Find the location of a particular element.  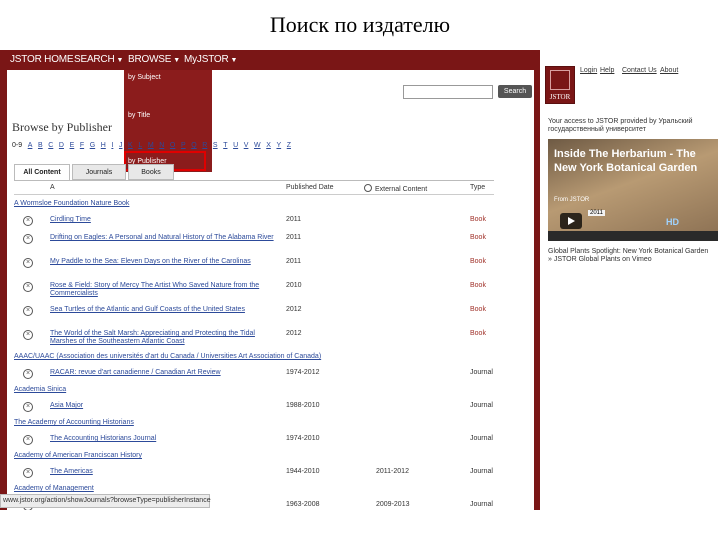

alpha-letter-a: A is located at coordinates (30, 145).